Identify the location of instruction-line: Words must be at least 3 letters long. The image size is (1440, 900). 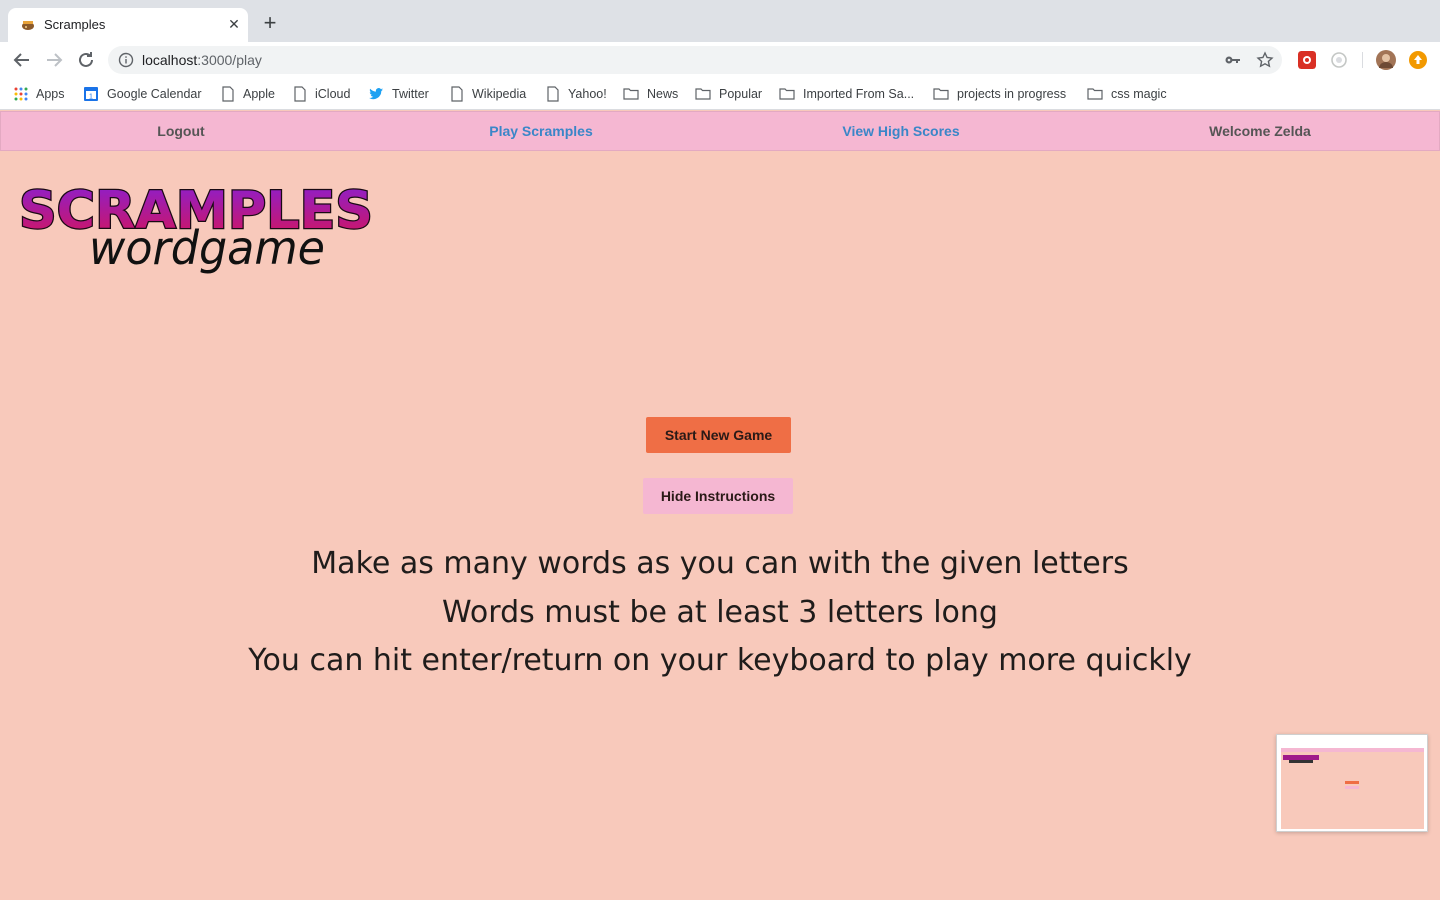
(720, 612).